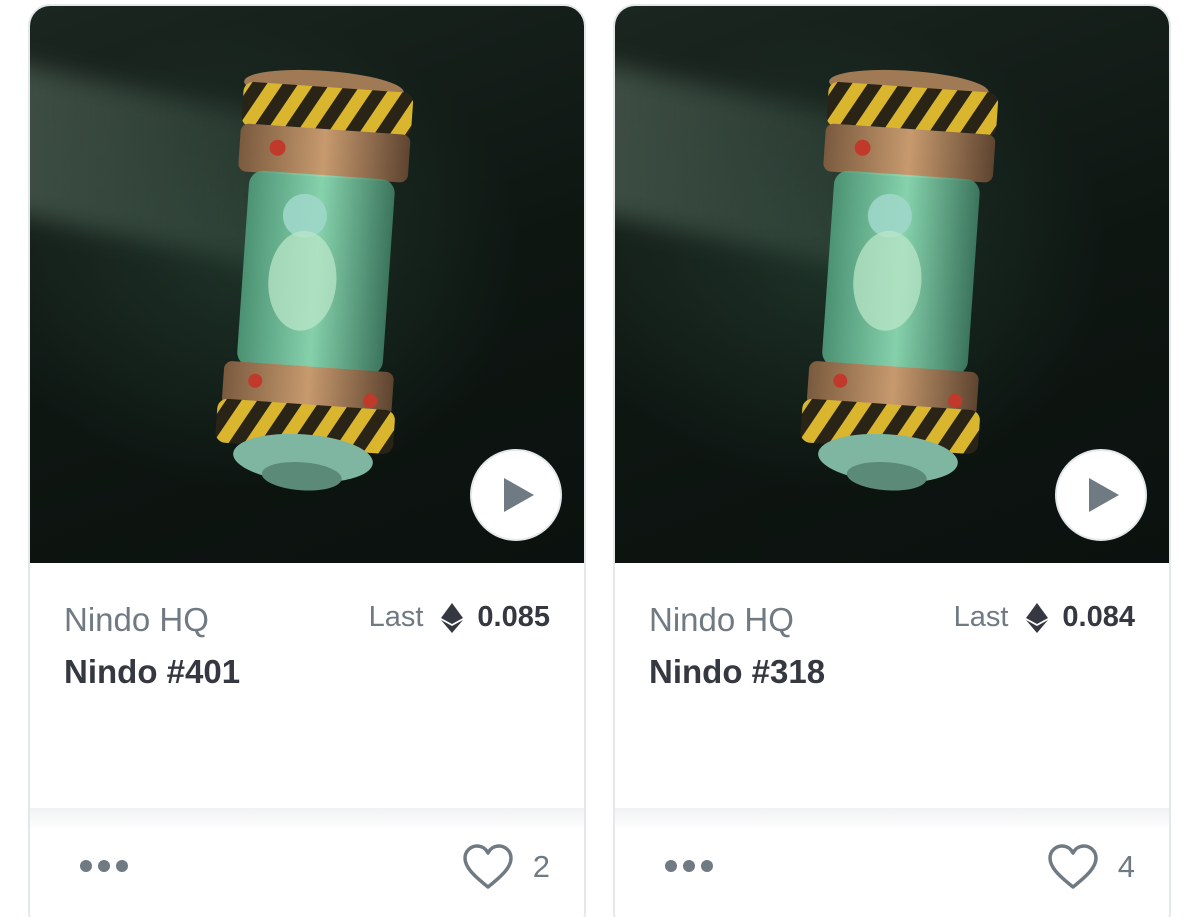  Describe the element at coordinates (892, 862) in the screenshot. I see `card-footer: 4` at that location.